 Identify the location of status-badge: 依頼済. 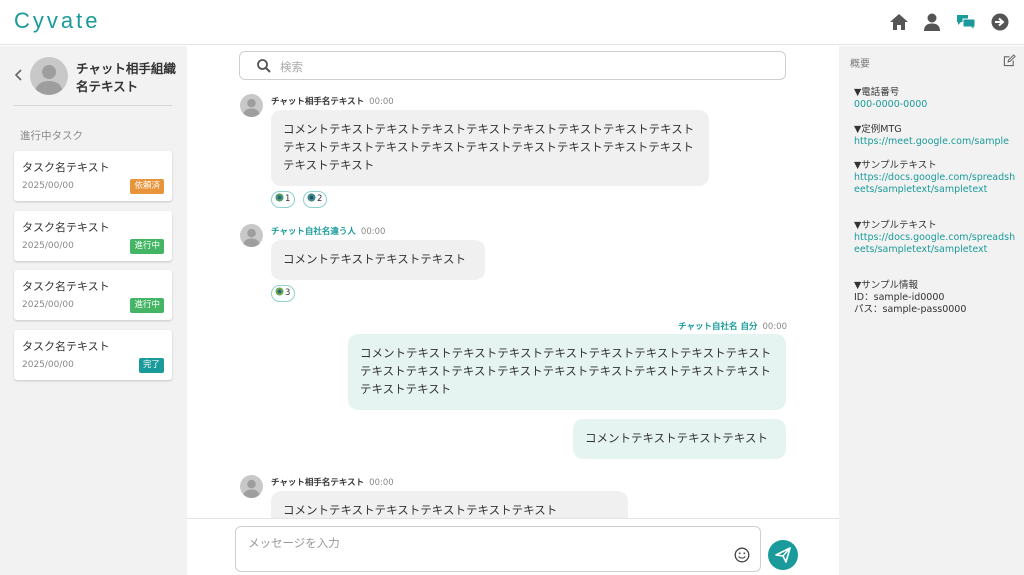
(147, 186).